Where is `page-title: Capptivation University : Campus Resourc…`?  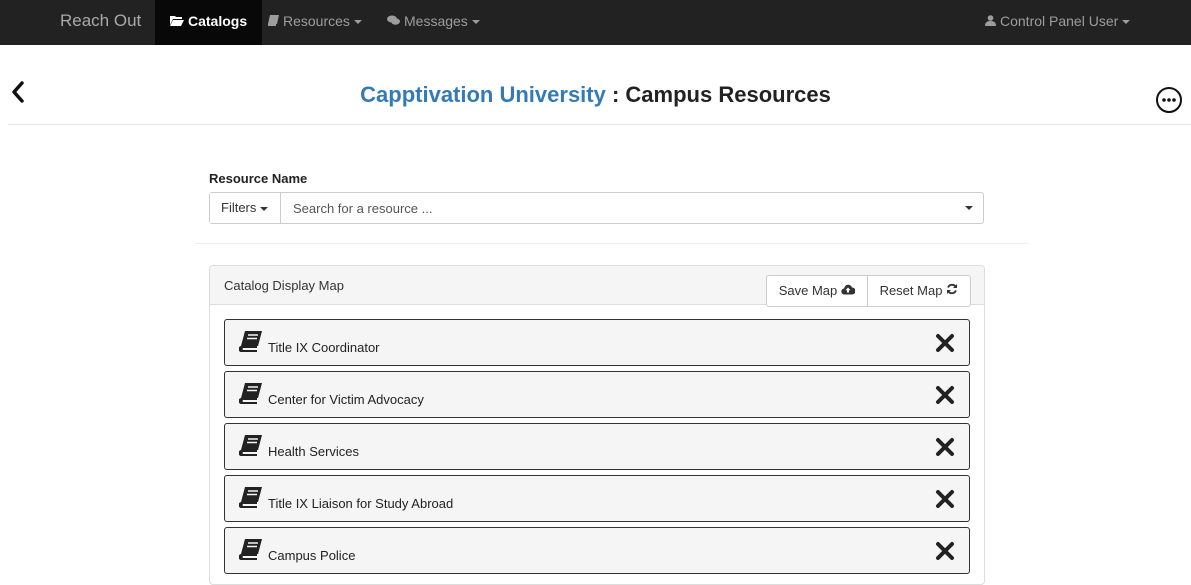
page-title: Capptivation University : Campus Resourc… is located at coordinates (595, 95).